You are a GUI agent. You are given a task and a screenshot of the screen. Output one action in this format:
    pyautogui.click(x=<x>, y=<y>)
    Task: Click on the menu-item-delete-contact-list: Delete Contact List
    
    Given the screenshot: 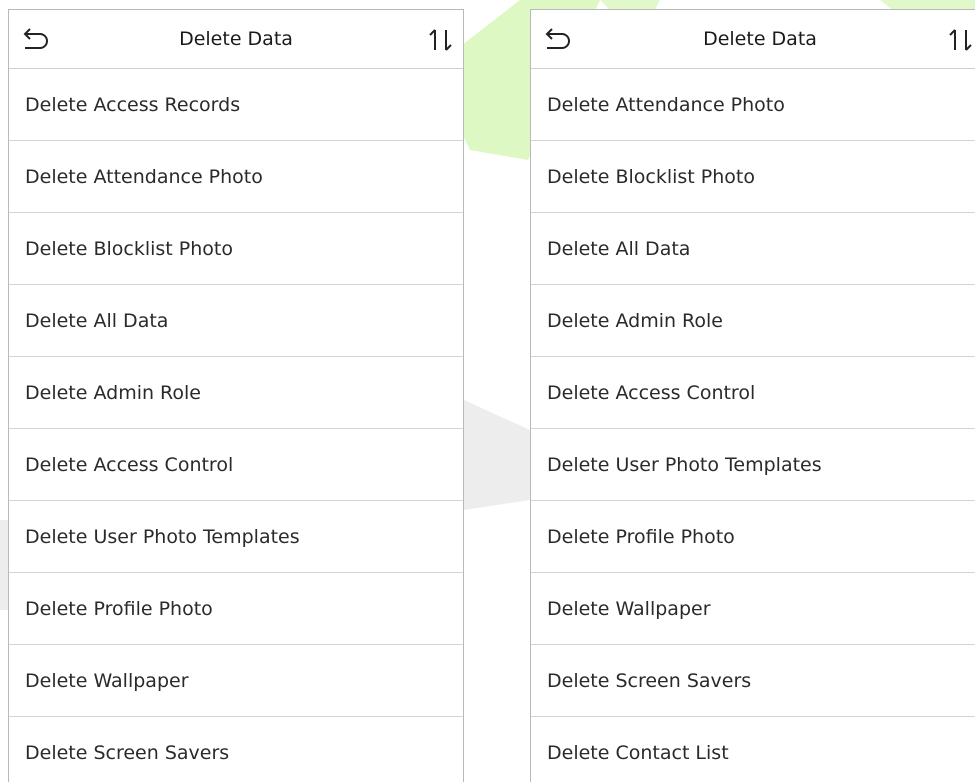 What is the action you would take?
    pyautogui.click(x=753, y=749)
    